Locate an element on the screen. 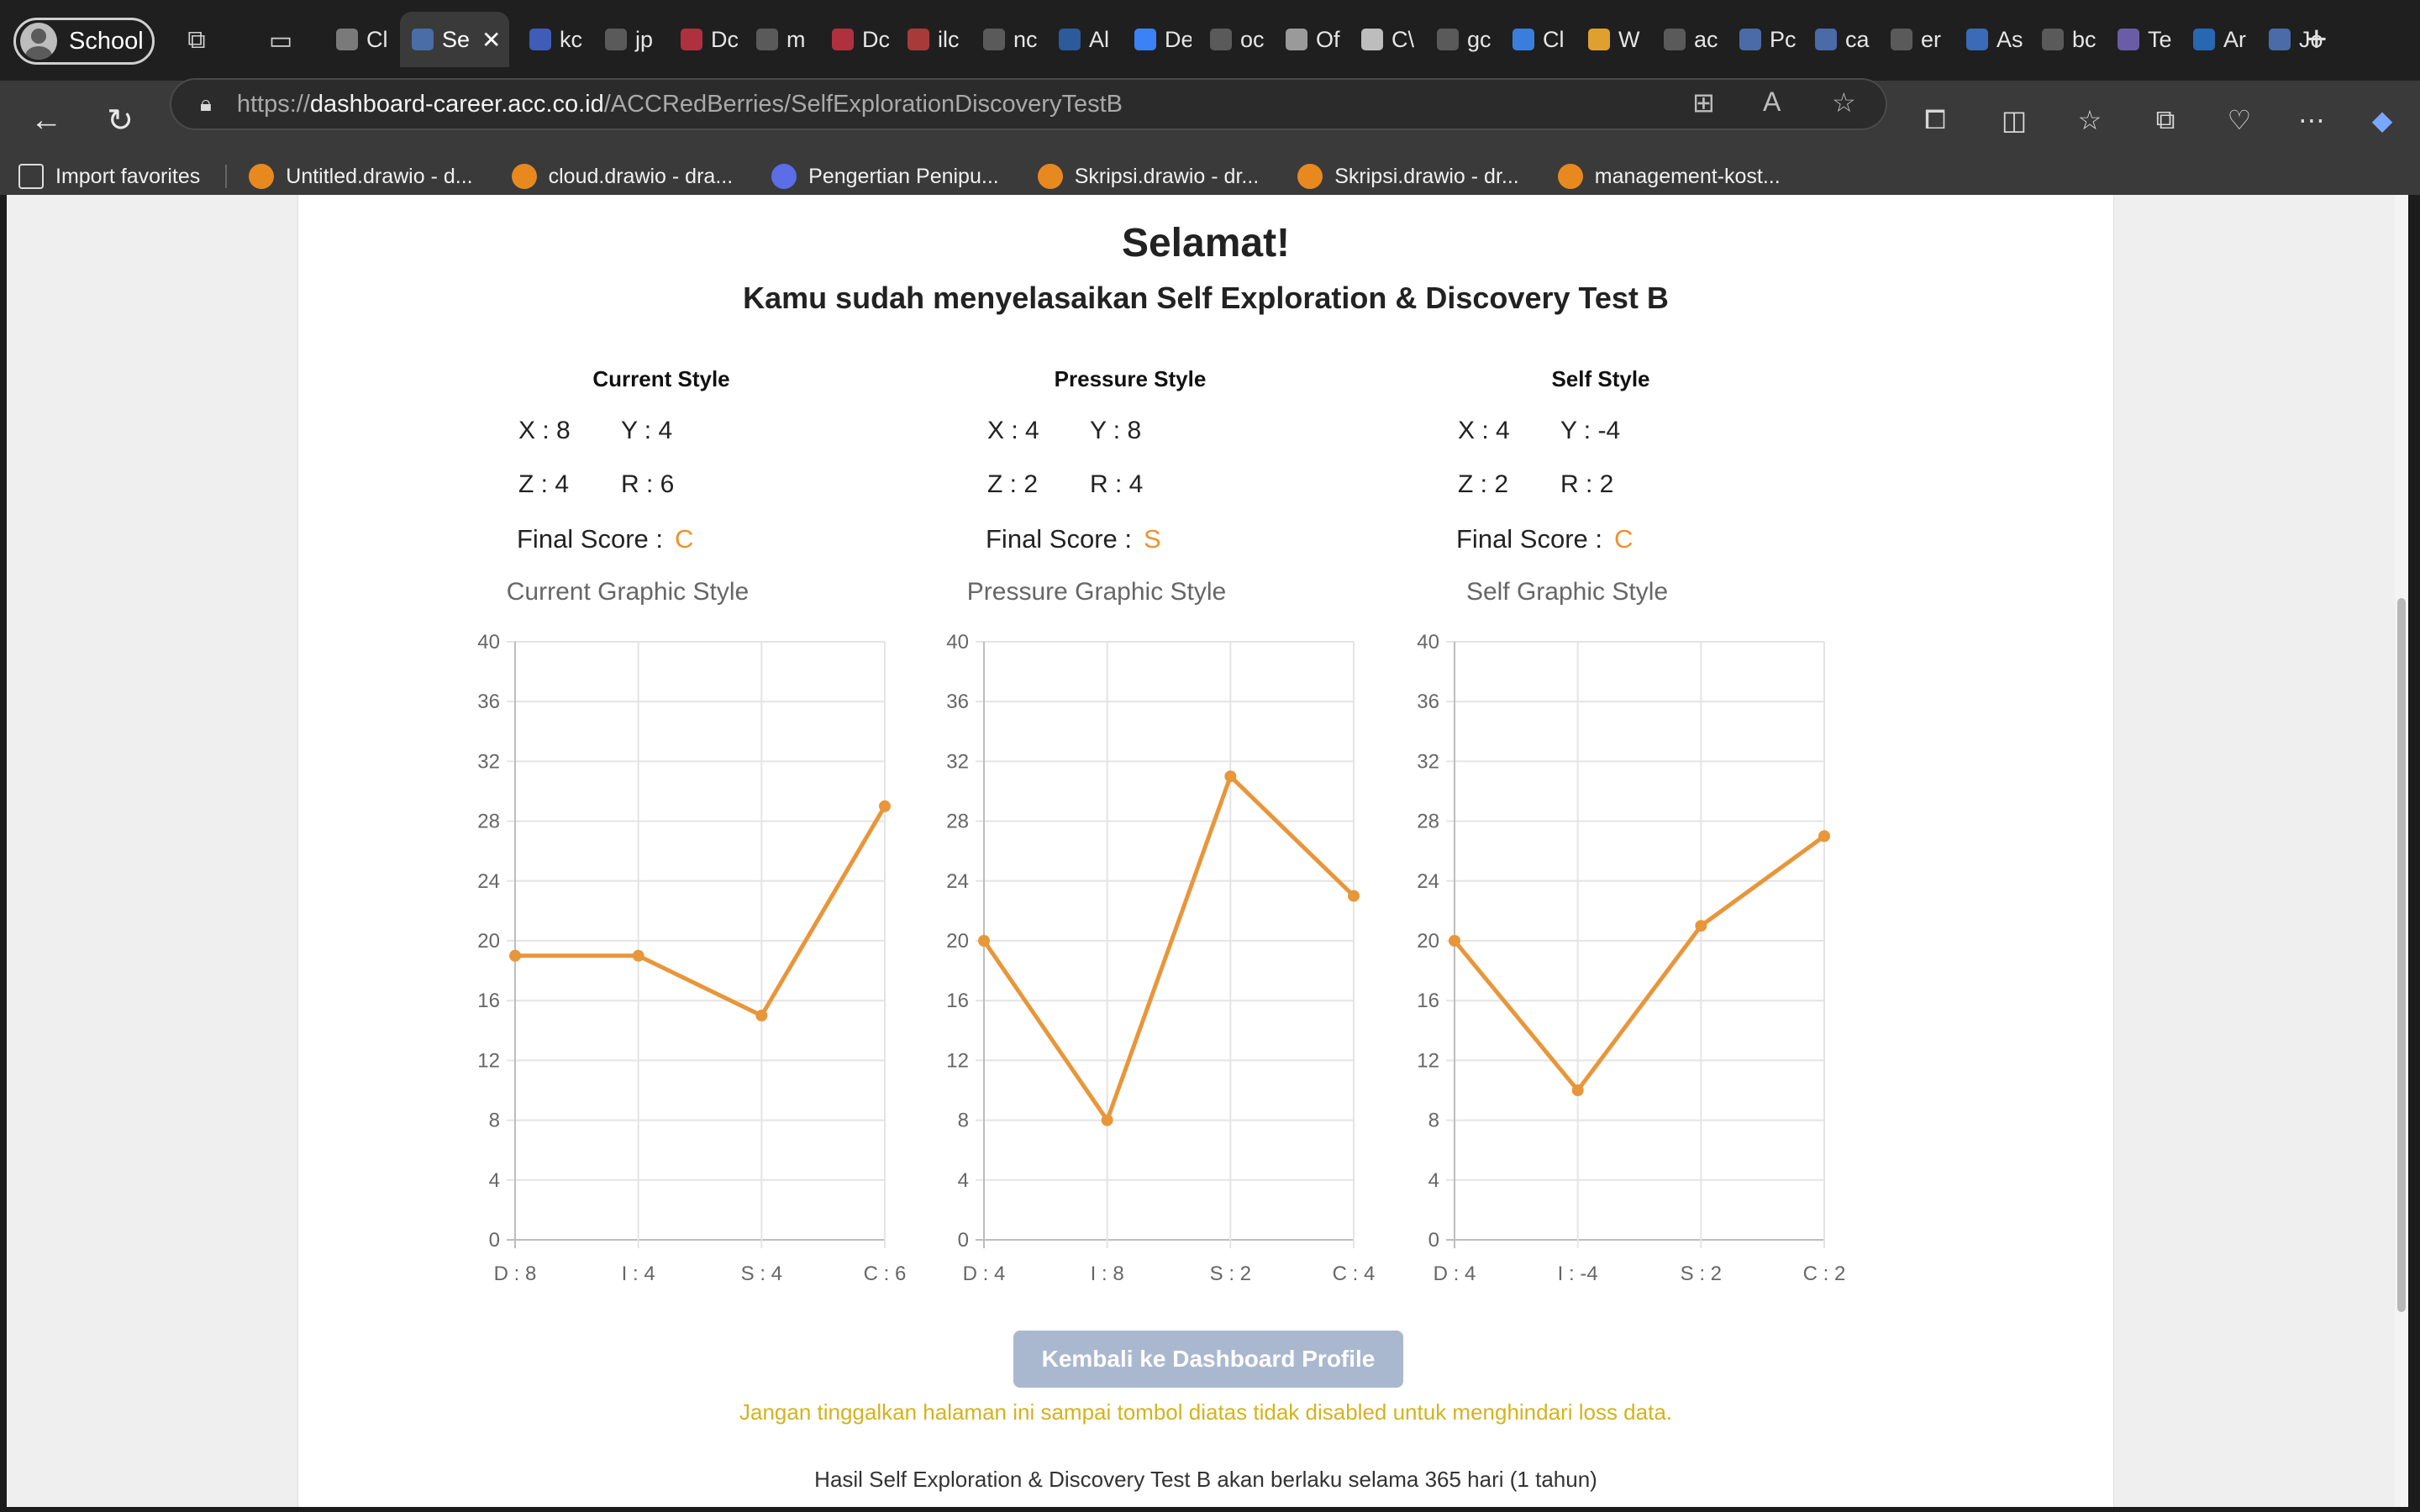 The height and width of the screenshot is (1512, 2420). browser-tab: De is located at coordinates (1157, 39).